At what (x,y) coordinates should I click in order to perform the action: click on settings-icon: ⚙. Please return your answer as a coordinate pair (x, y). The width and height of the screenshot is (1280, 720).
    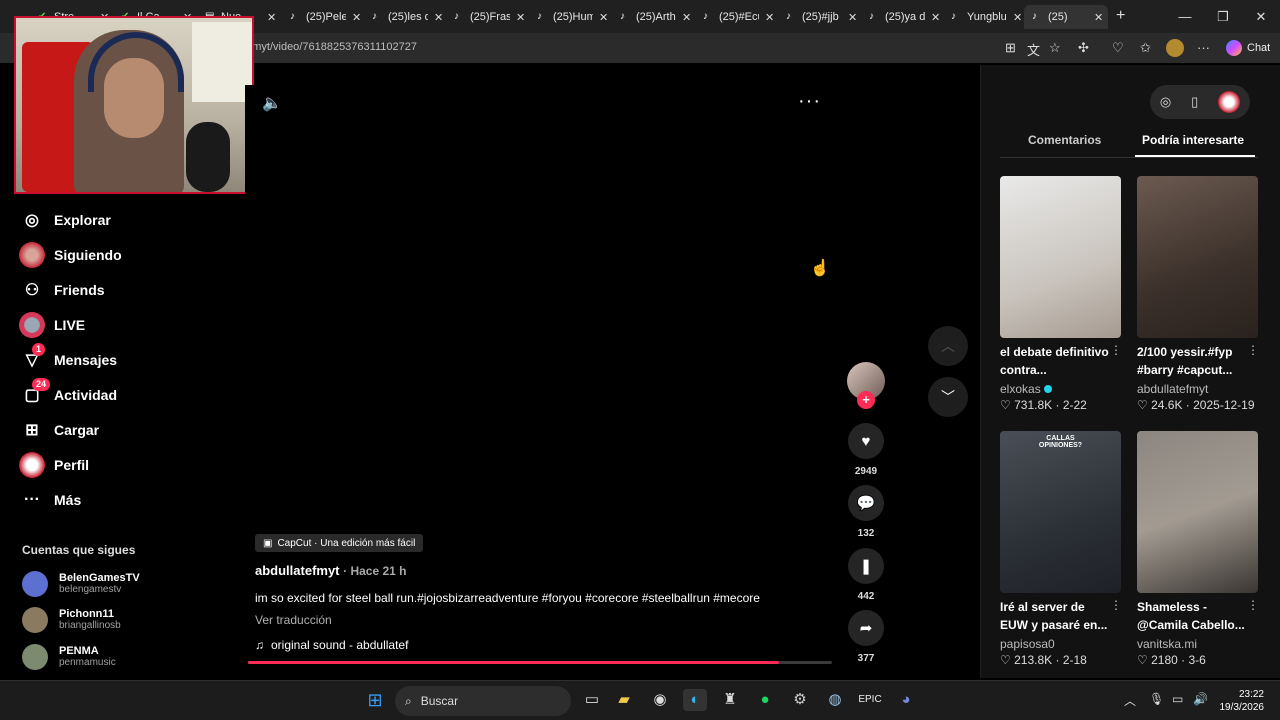
    Looking at the image, I should click on (800, 700).